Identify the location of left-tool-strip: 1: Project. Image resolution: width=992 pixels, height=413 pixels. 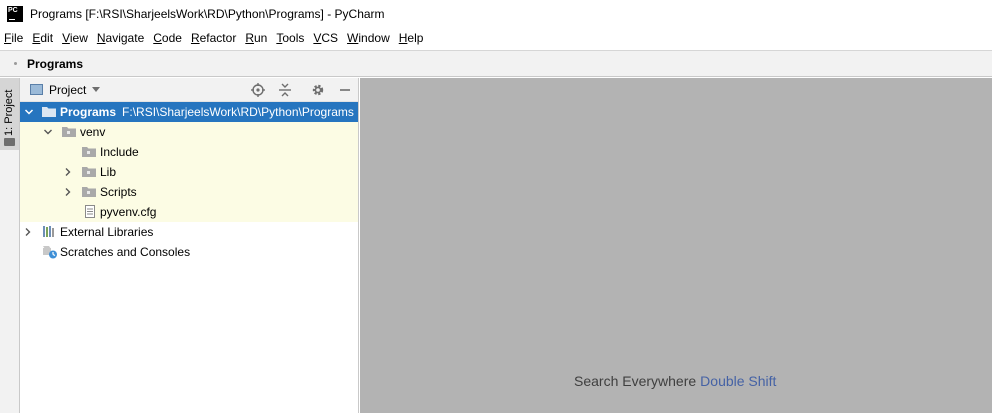
(10, 245).